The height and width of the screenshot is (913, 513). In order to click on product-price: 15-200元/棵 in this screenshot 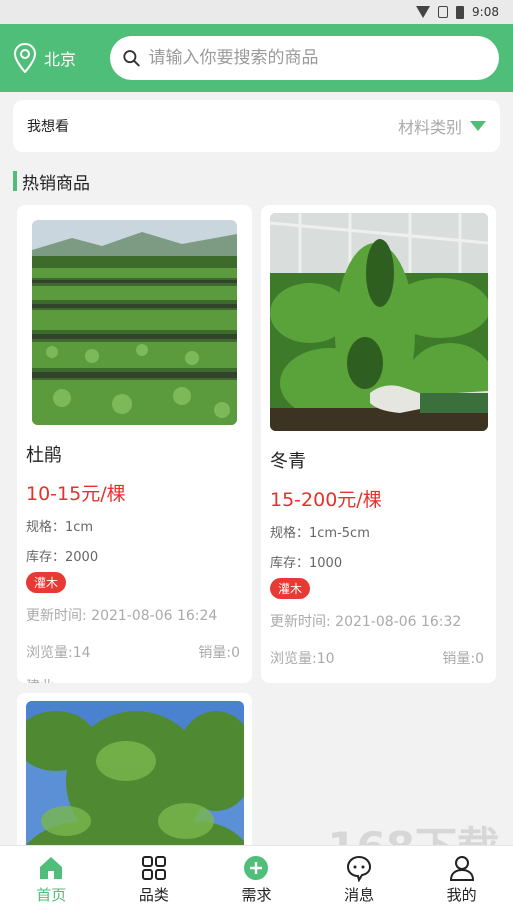, I will do `click(326, 500)`.